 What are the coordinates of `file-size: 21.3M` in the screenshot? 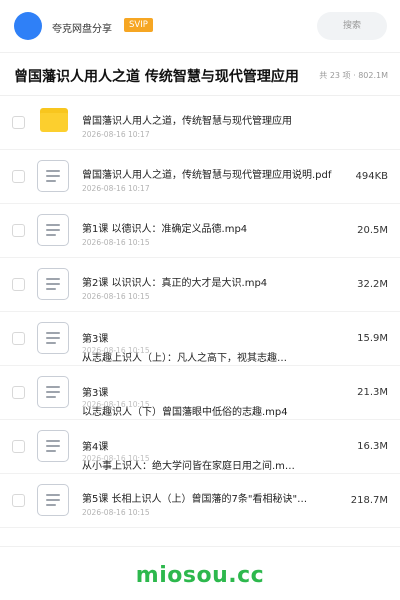 It's located at (372, 392).